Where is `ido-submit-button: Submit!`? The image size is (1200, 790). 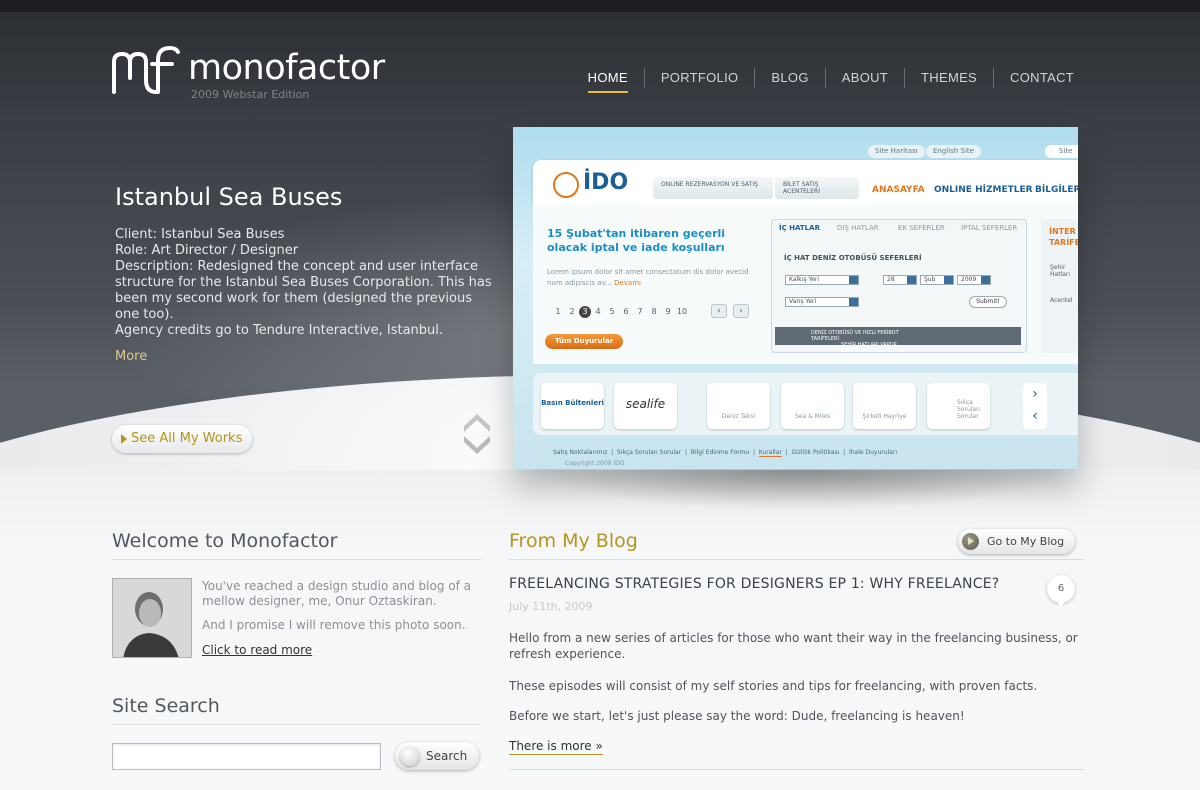 ido-submit-button: Submit! is located at coordinates (988, 302).